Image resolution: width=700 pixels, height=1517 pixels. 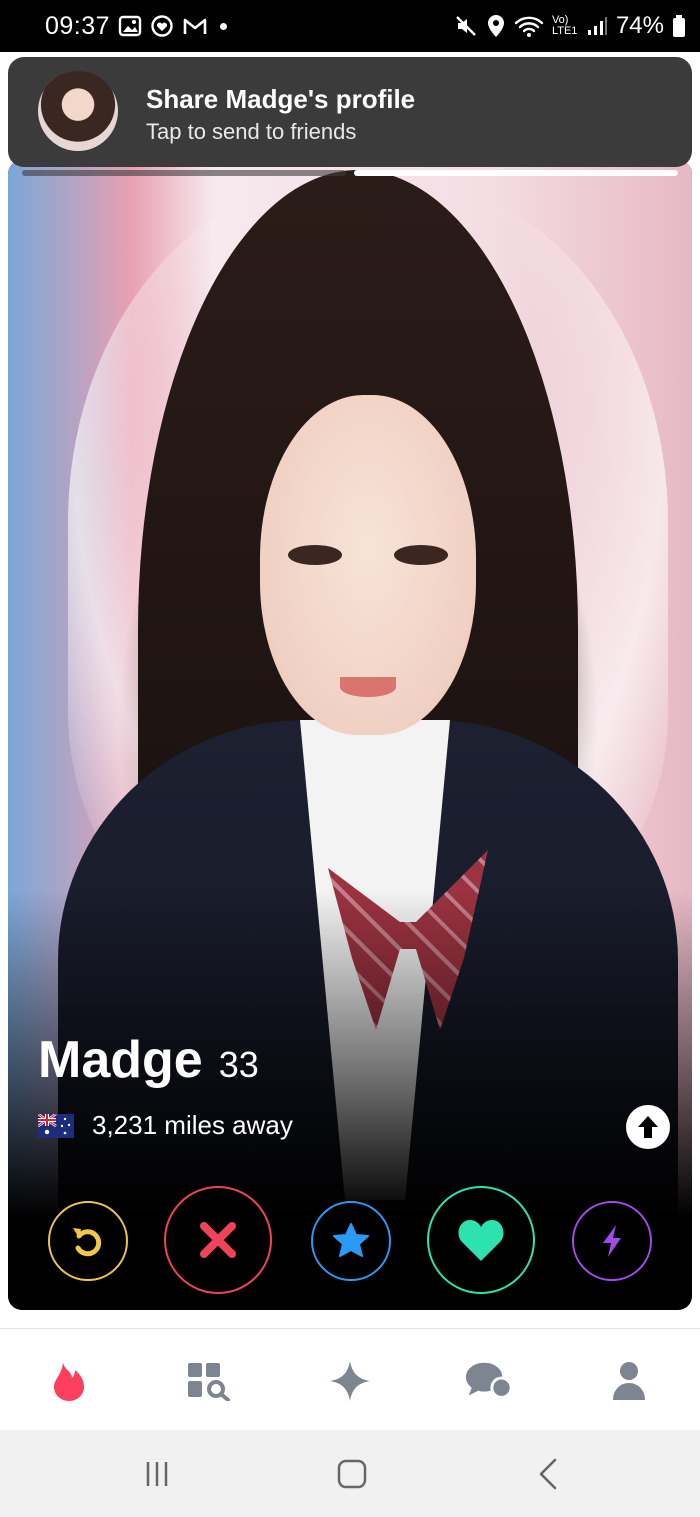 I want to click on arrow-up-icon, so click(x=648, y=1127).